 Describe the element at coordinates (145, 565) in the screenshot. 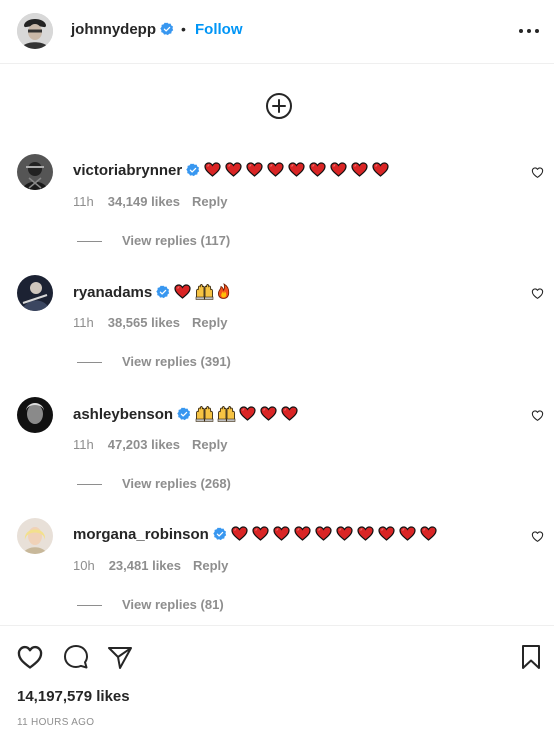

I see `comment-likes: 23,481 likes` at that location.